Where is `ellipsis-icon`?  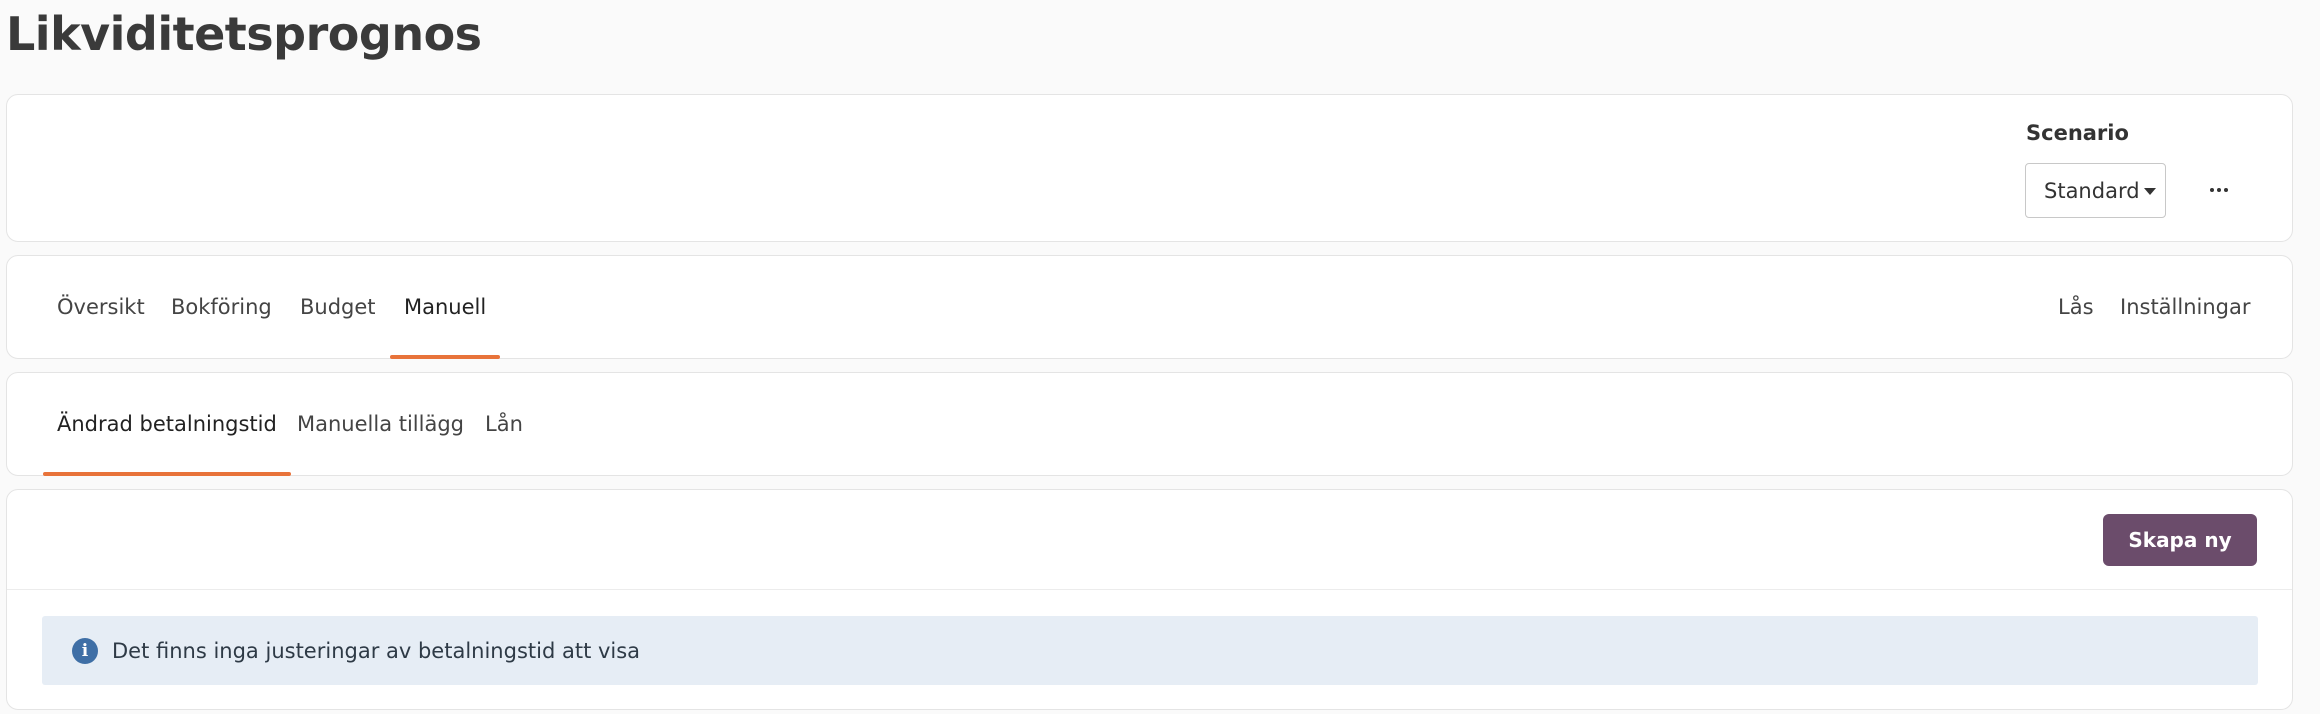
ellipsis-icon is located at coordinates (2212, 190).